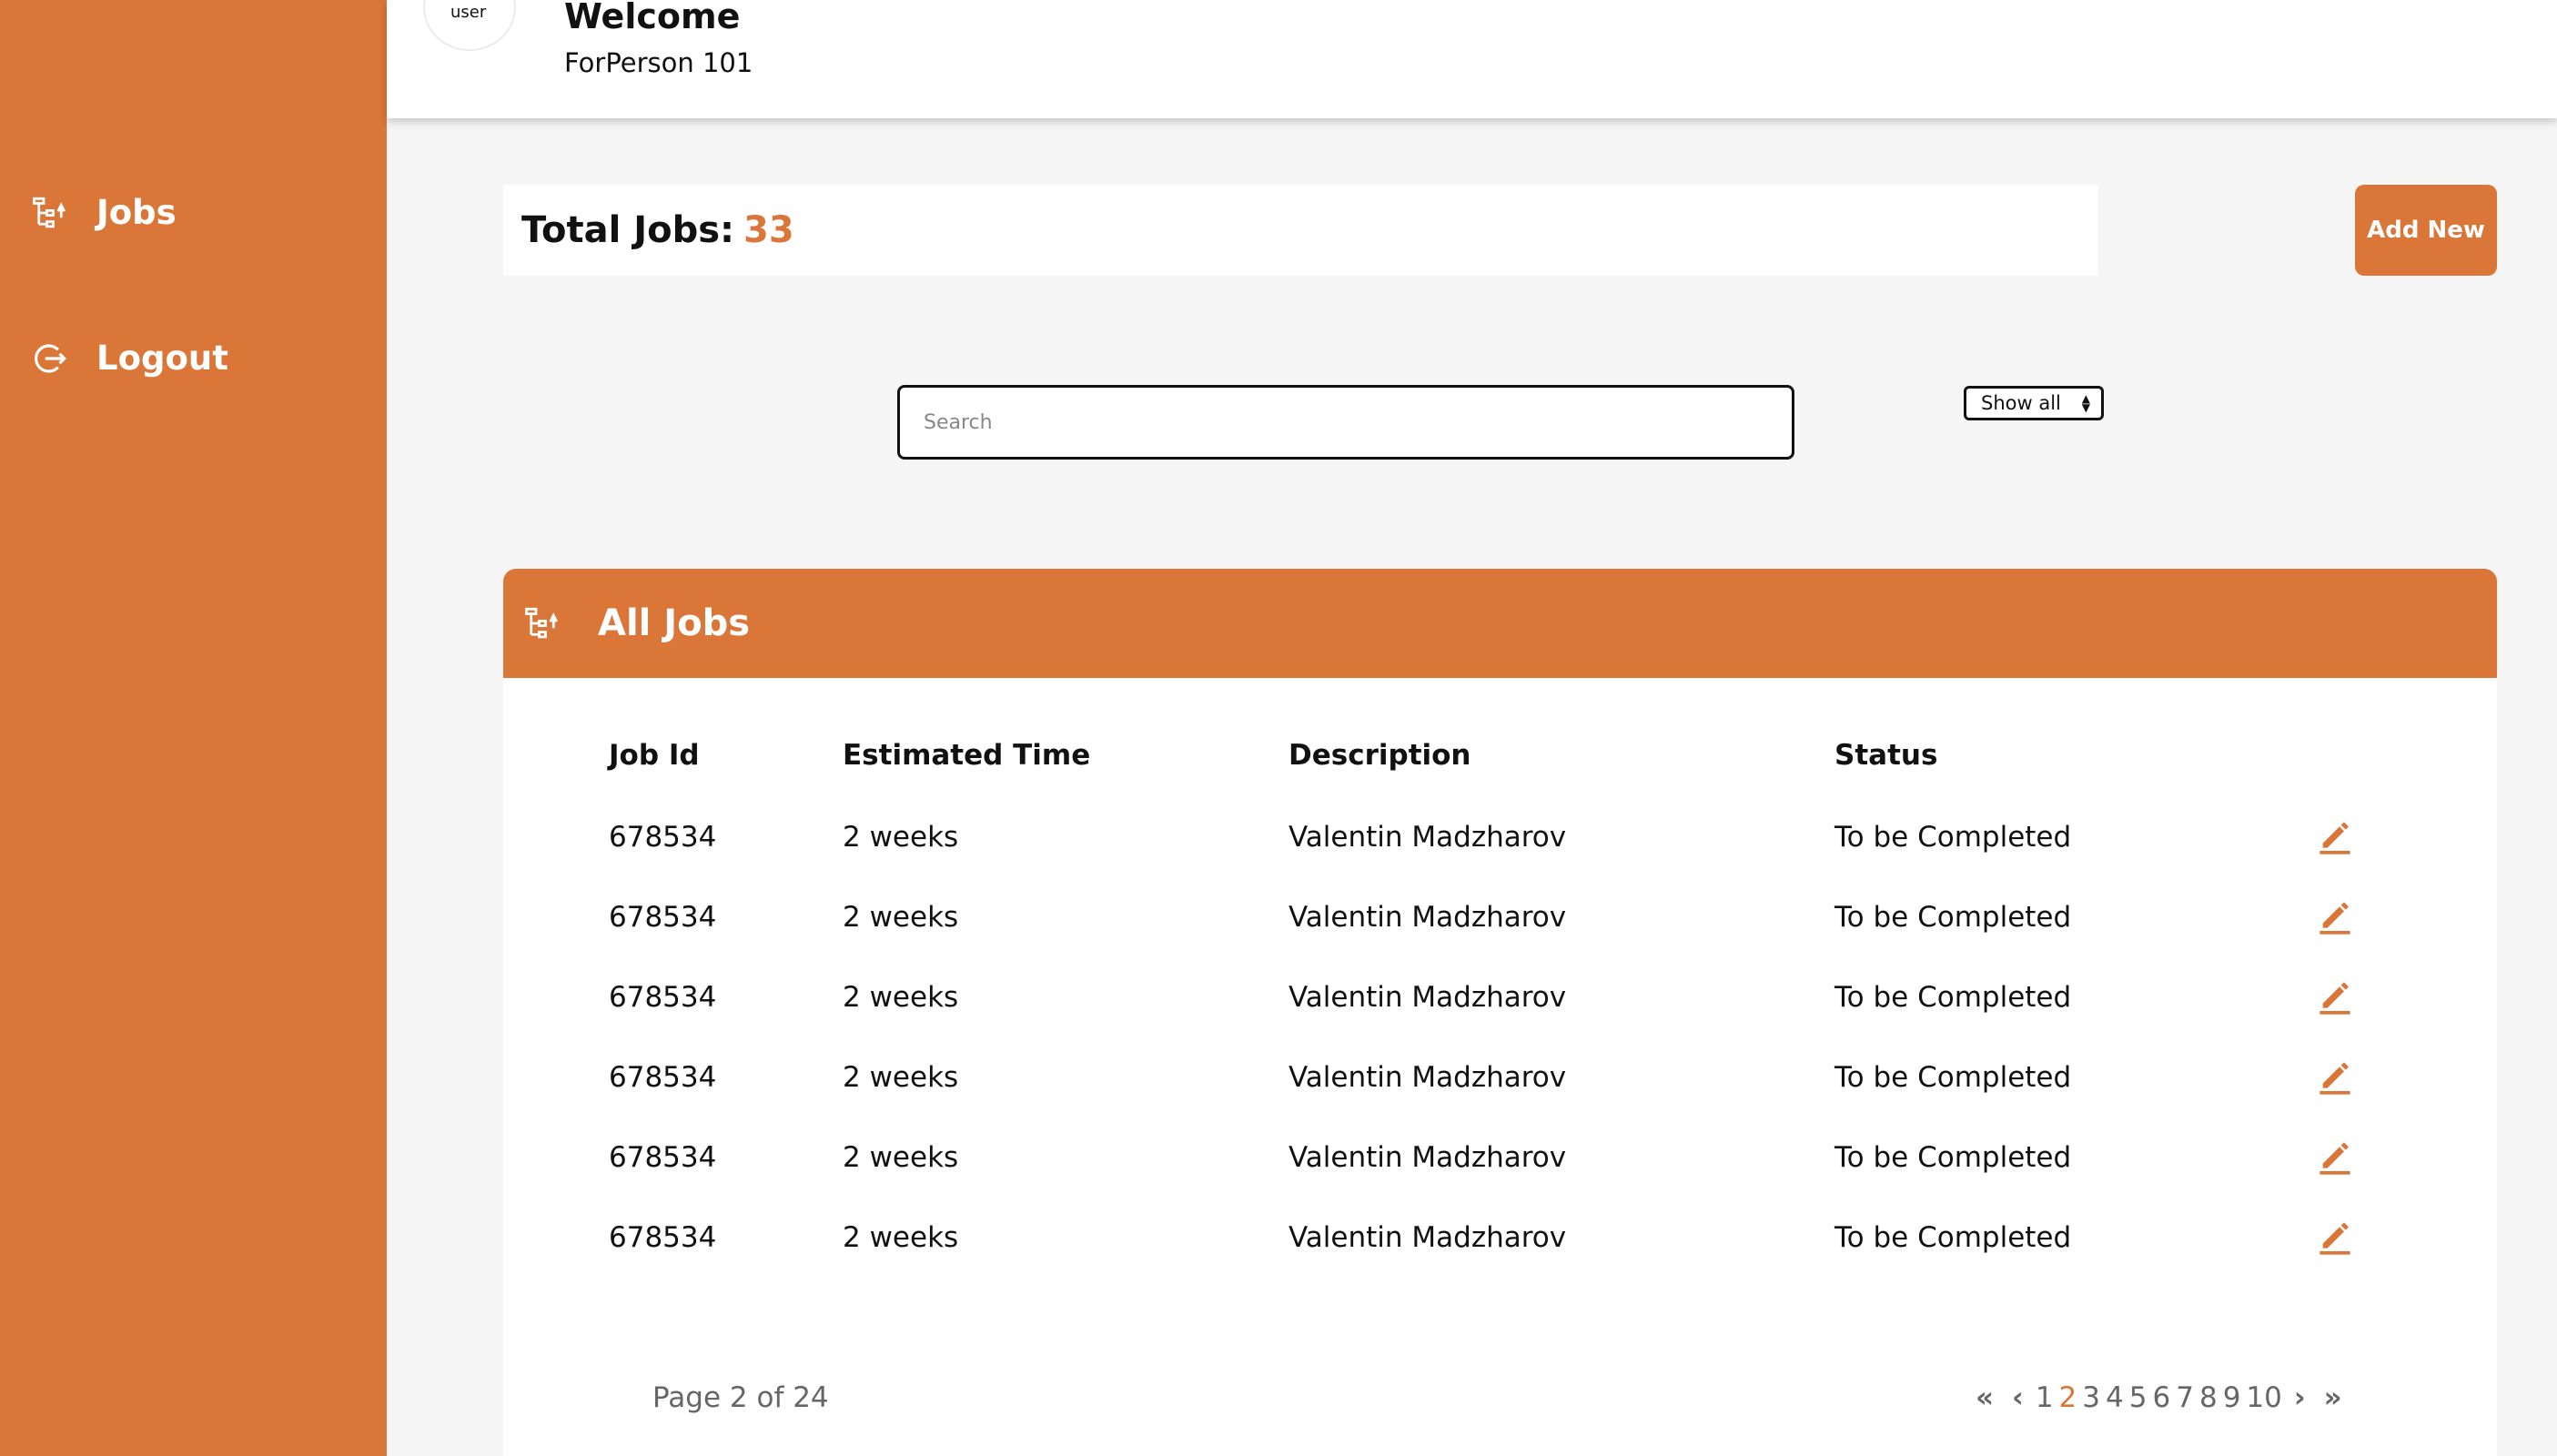  I want to click on page-link: 8, so click(2208, 1397).